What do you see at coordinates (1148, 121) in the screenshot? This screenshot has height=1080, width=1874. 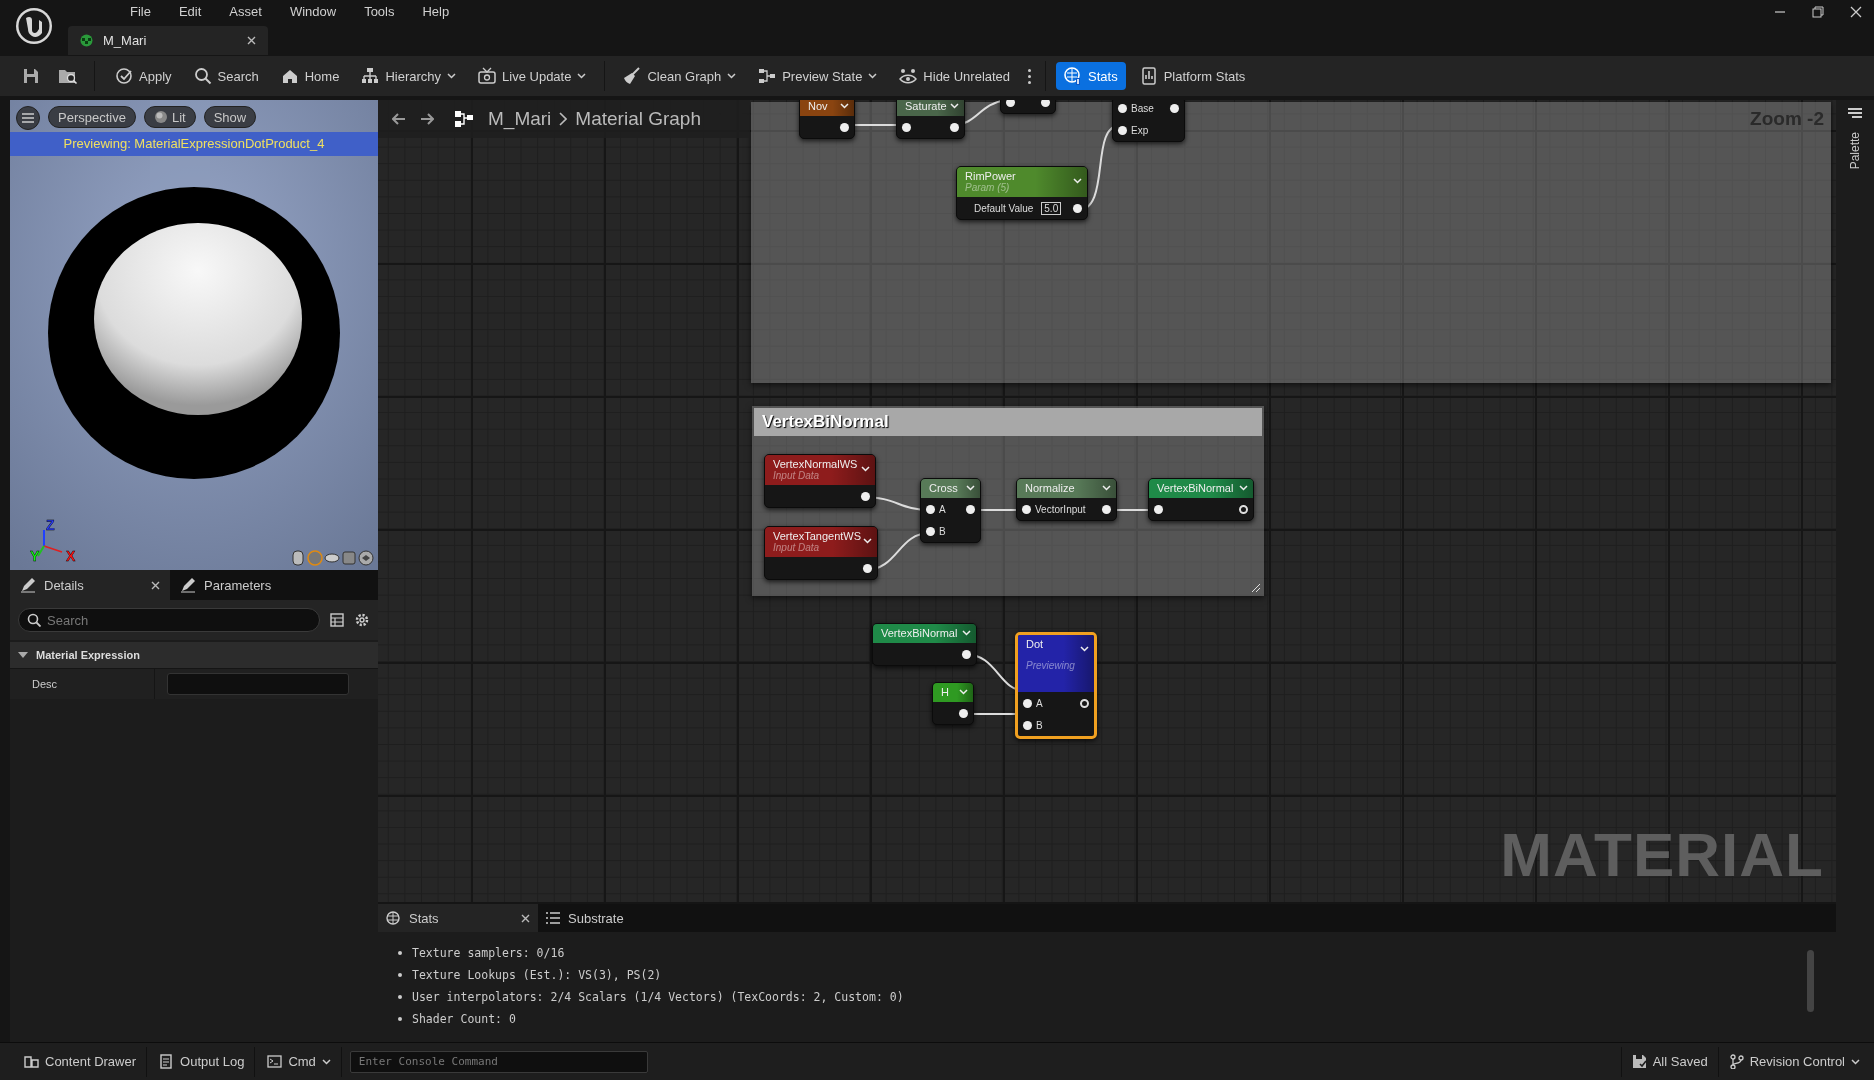 I see `graph-node: Base Exp` at bounding box center [1148, 121].